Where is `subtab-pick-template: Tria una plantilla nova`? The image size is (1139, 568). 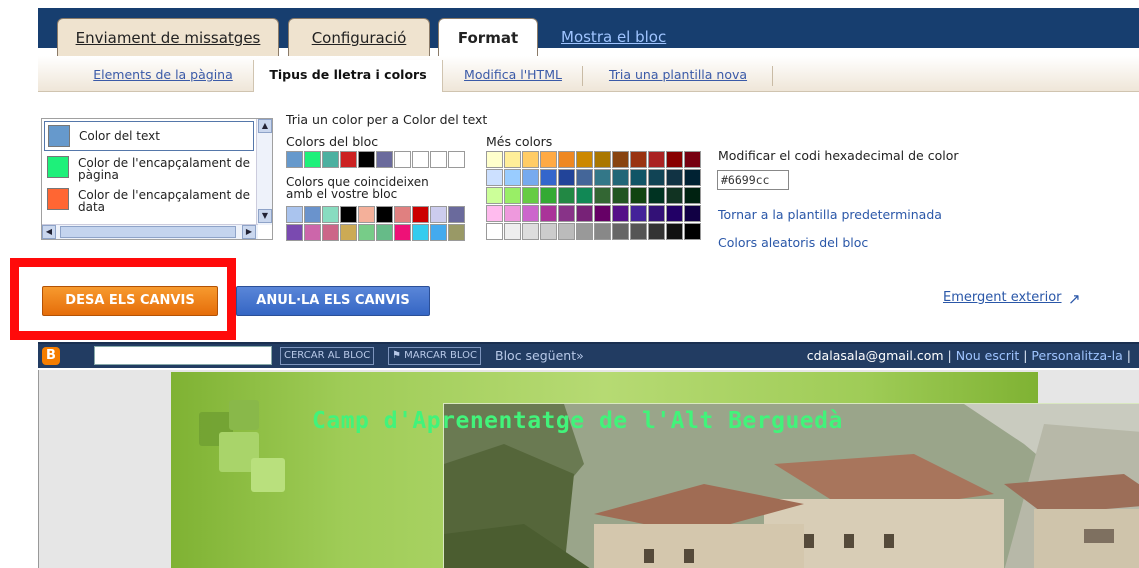
subtab-pick-template: Tria una plantilla nova is located at coordinates (678, 76).